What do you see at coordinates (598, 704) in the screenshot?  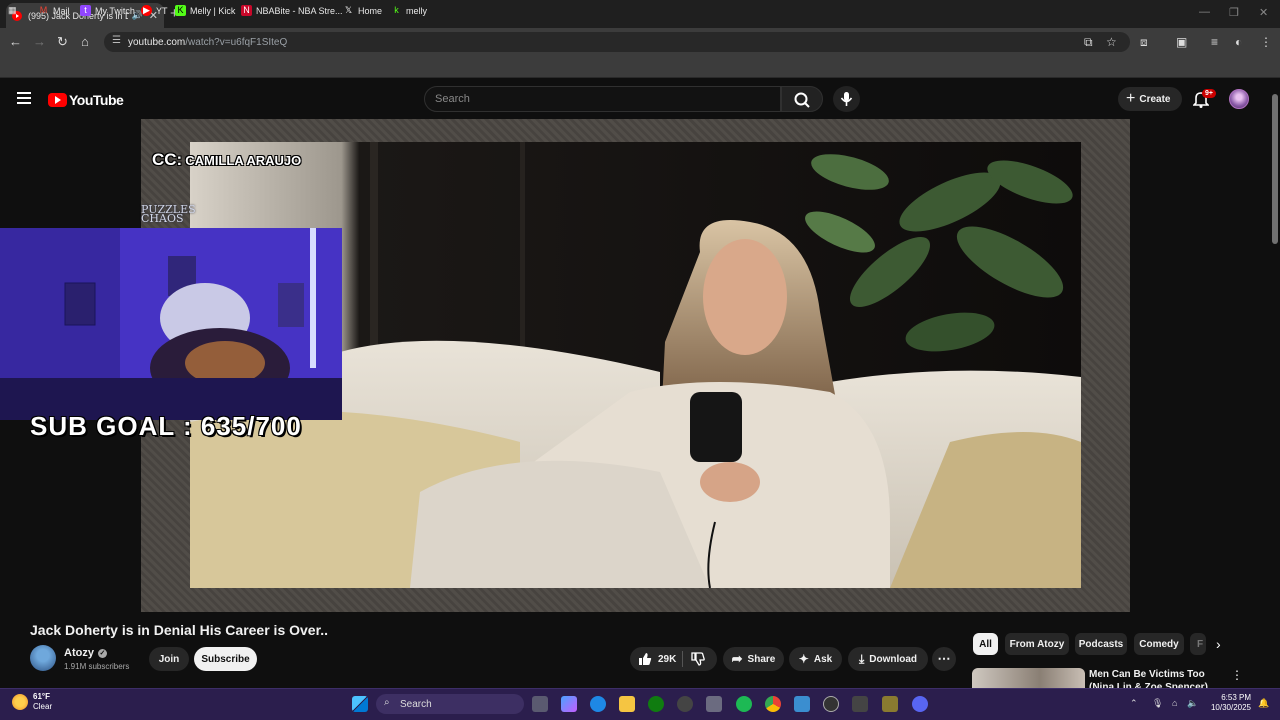 I see `edge-icon` at bounding box center [598, 704].